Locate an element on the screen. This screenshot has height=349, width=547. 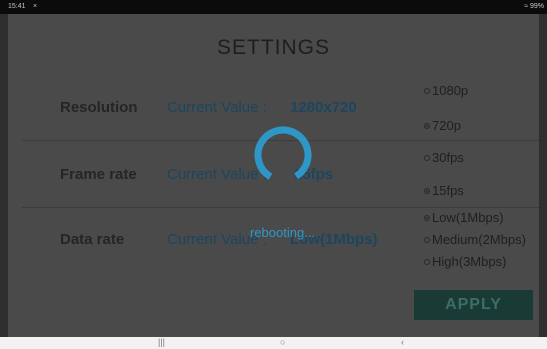
back-icon: ‹ is located at coordinates (402, 342).